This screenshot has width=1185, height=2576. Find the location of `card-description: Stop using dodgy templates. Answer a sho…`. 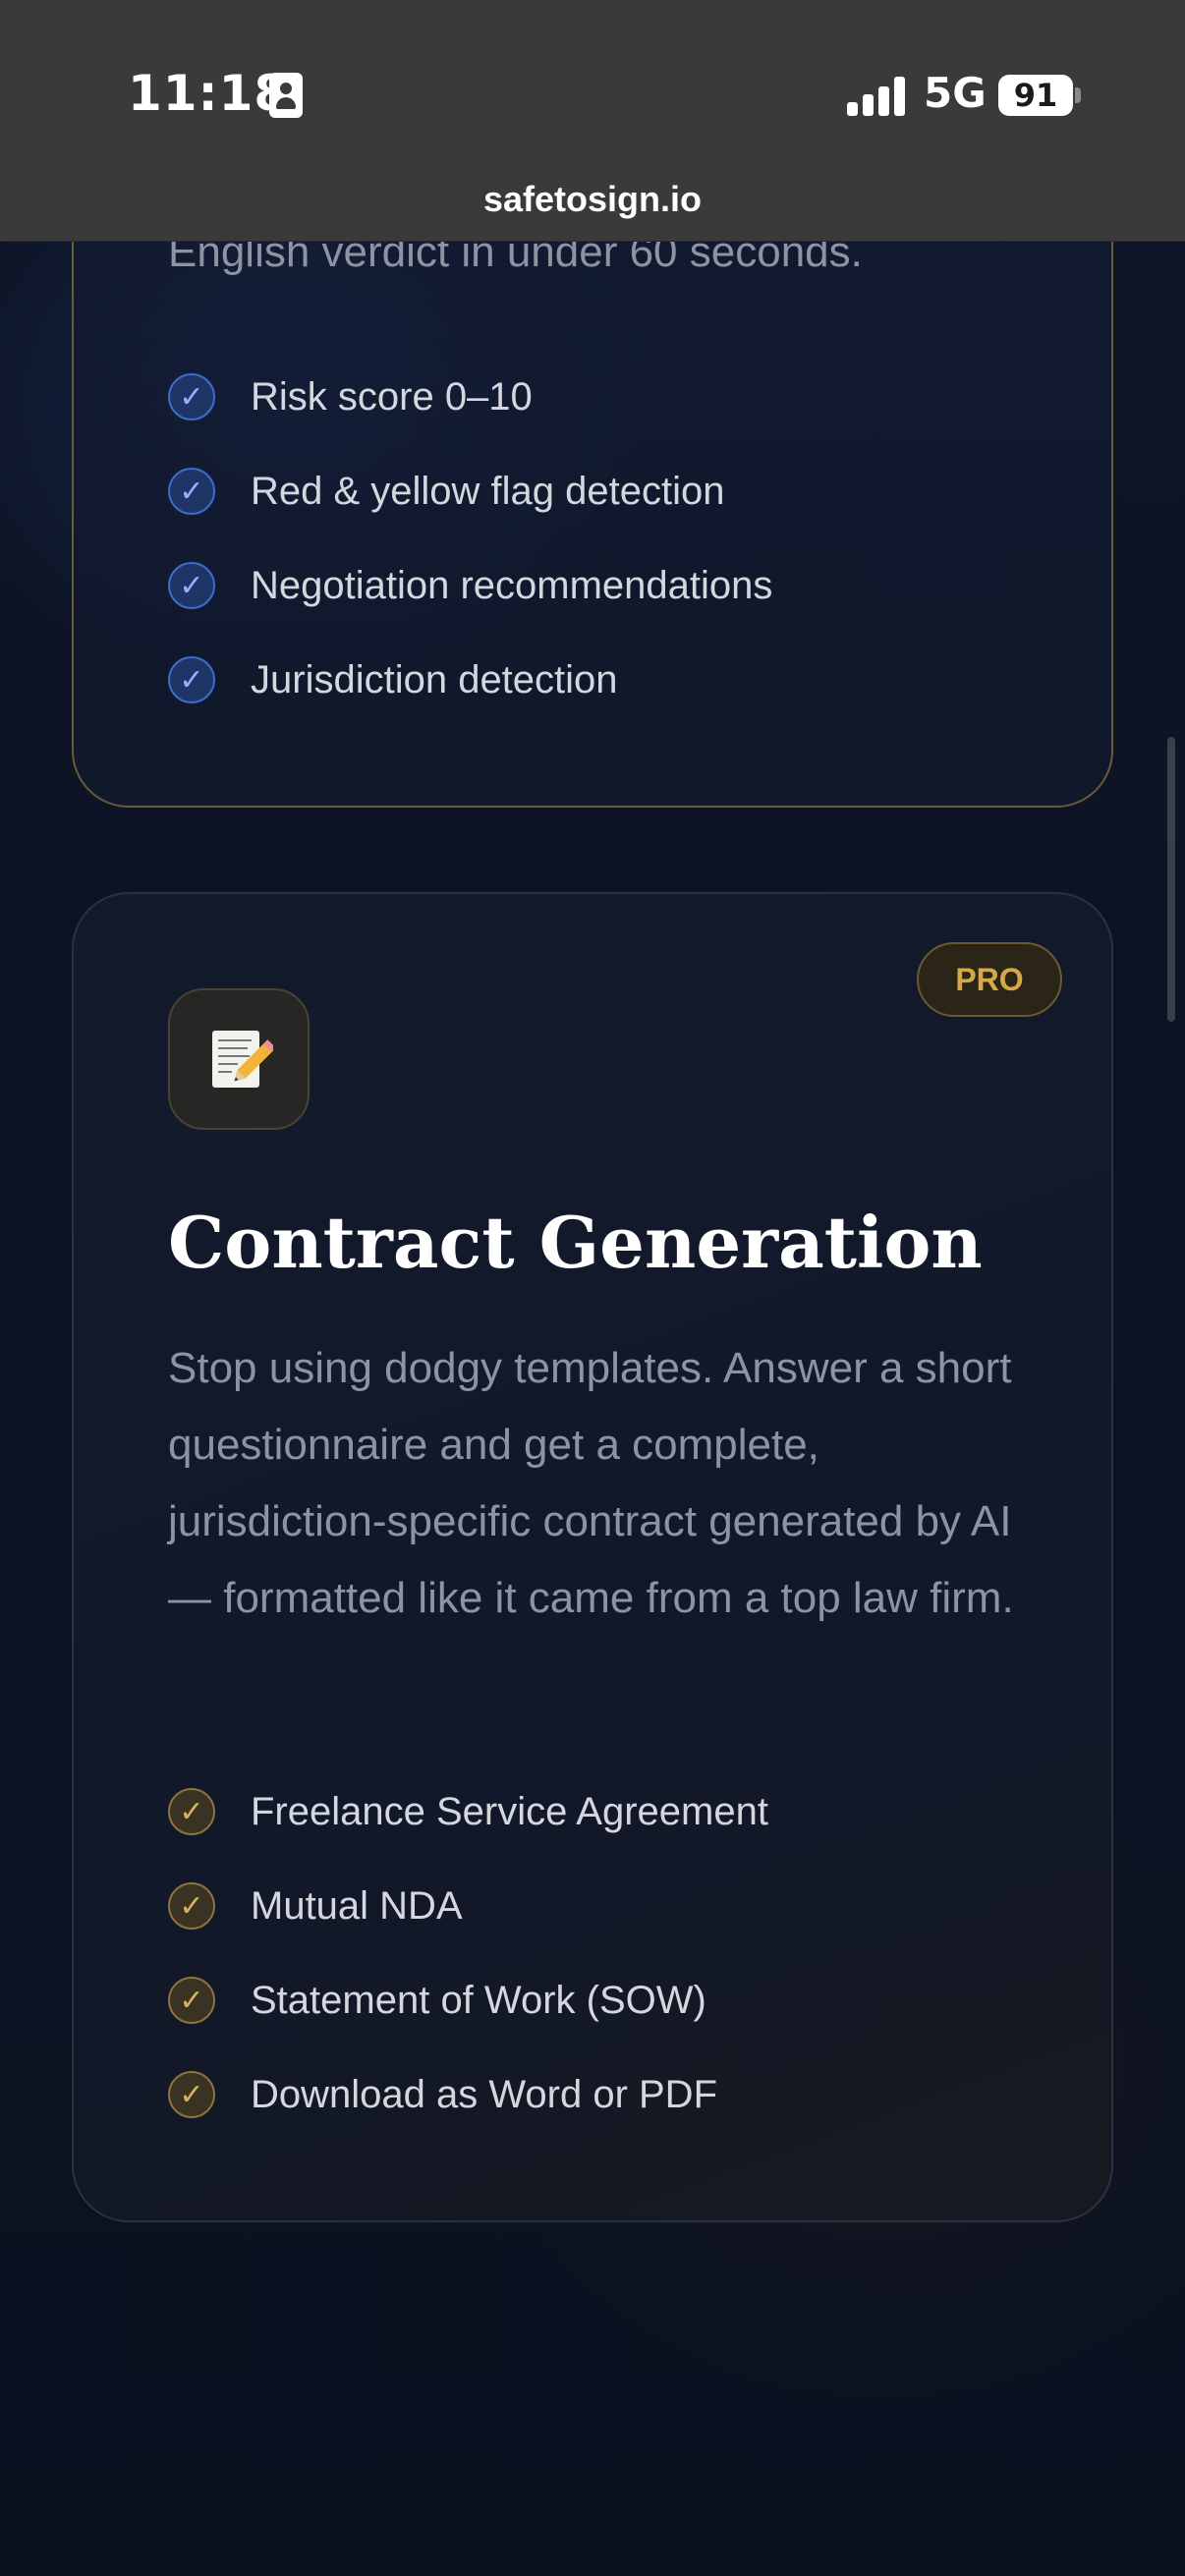

card-description: Stop using dodgy templates. Answer a sho… is located at coordinates (591, 1483).